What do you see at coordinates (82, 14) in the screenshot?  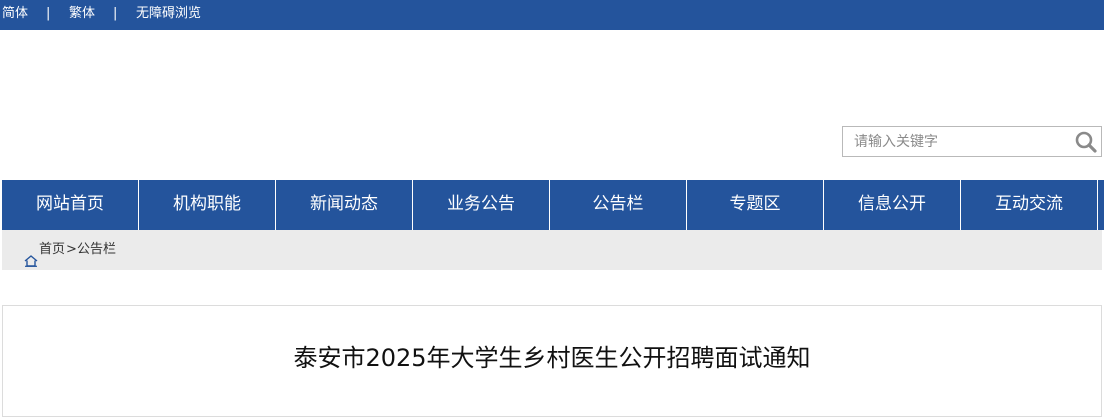 I see `traditional-chinese-link: 繁体` at bounding box center [82, 14].